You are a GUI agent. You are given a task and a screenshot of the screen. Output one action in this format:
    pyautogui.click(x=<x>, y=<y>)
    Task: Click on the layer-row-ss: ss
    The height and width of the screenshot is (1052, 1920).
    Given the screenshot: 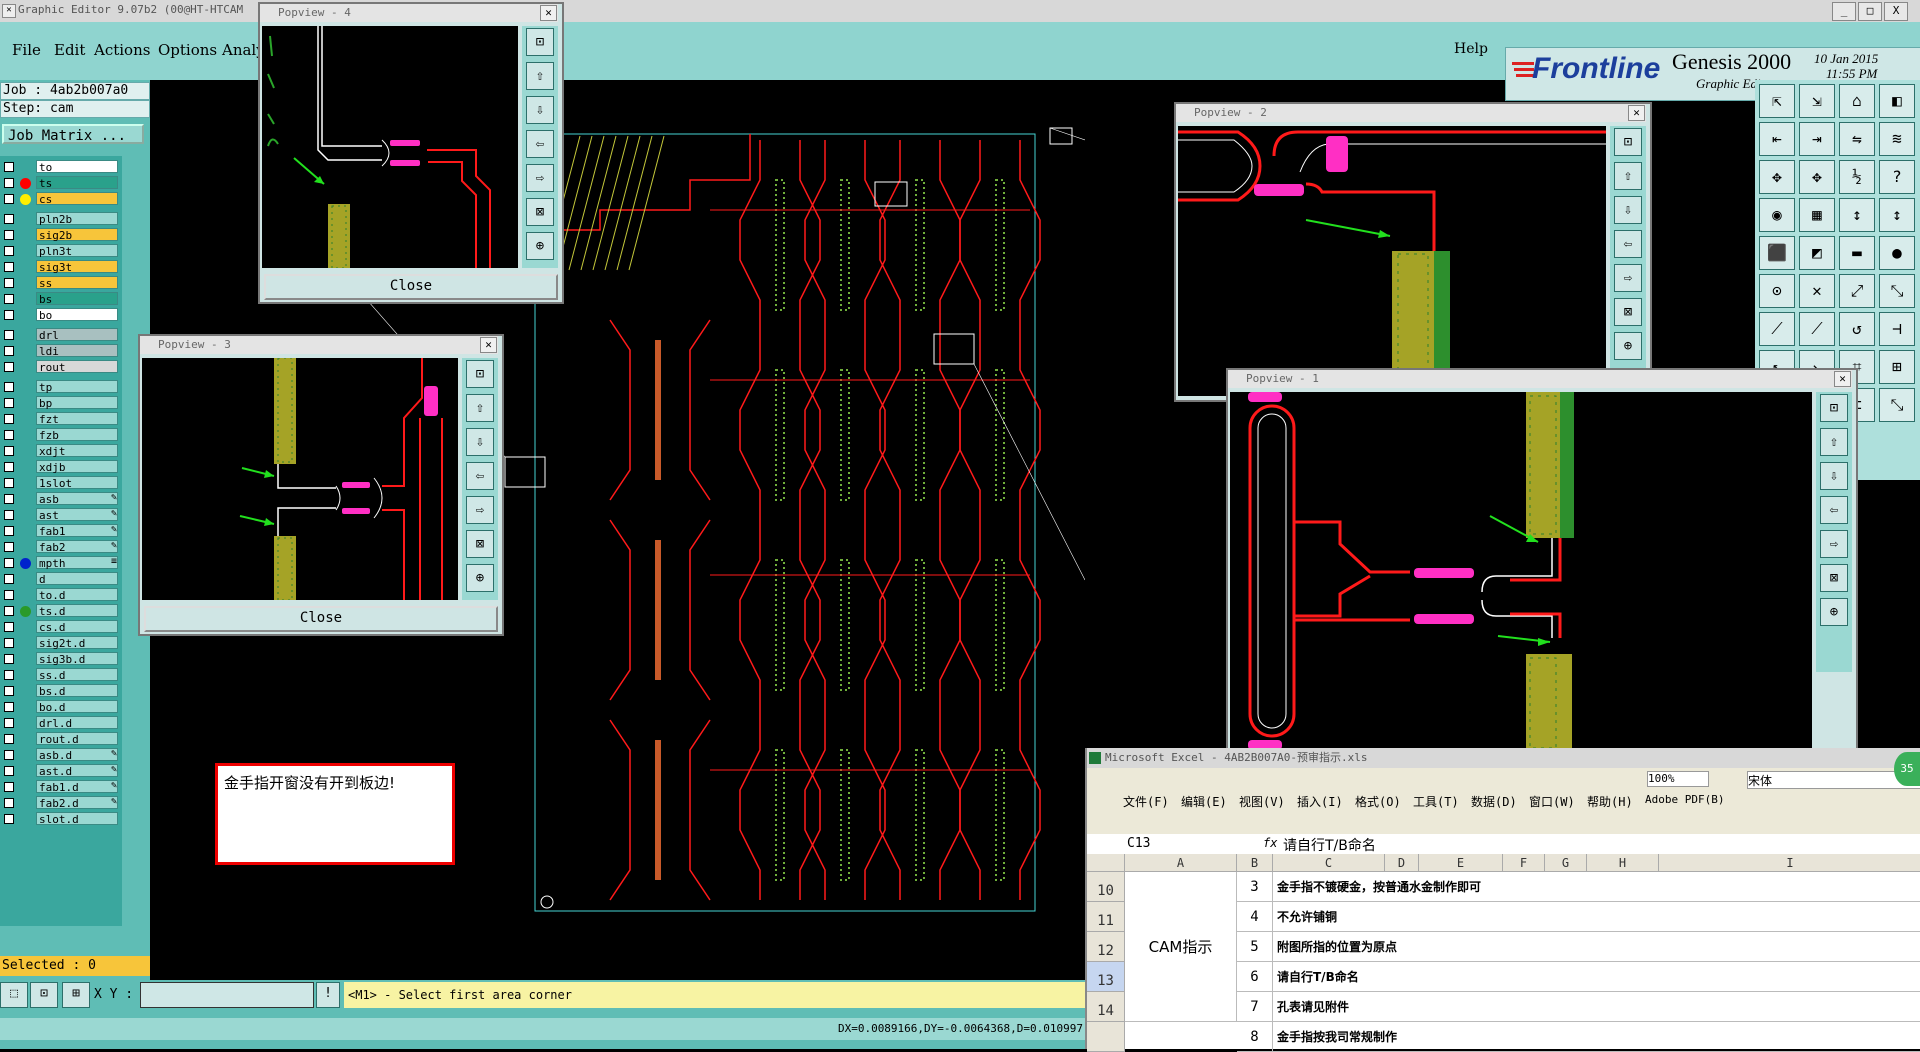 What is the action you would take?
    pyautogui.click(x=60, y=283)
    